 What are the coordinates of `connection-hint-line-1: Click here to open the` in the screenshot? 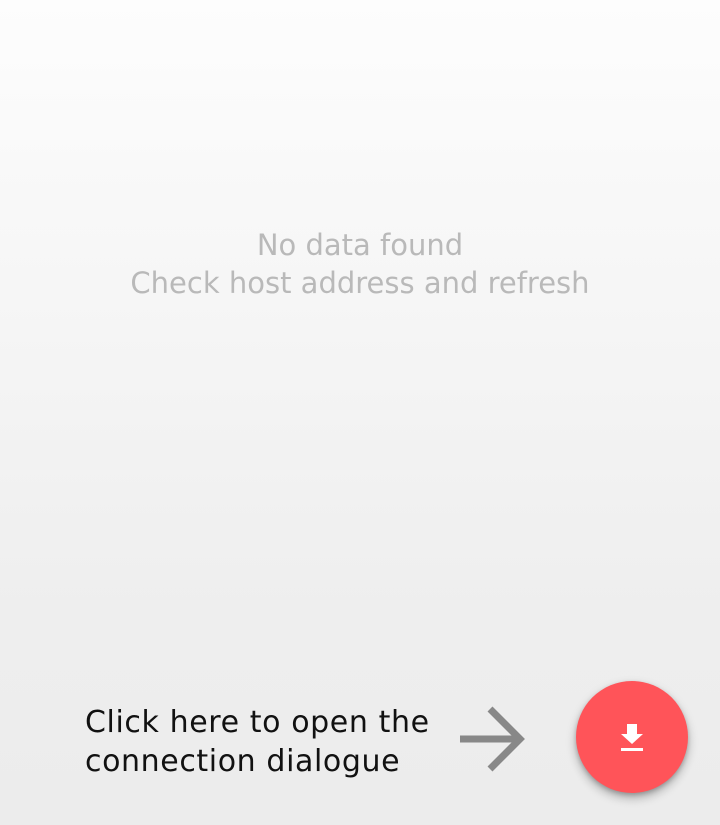 It's located at (257, 722).